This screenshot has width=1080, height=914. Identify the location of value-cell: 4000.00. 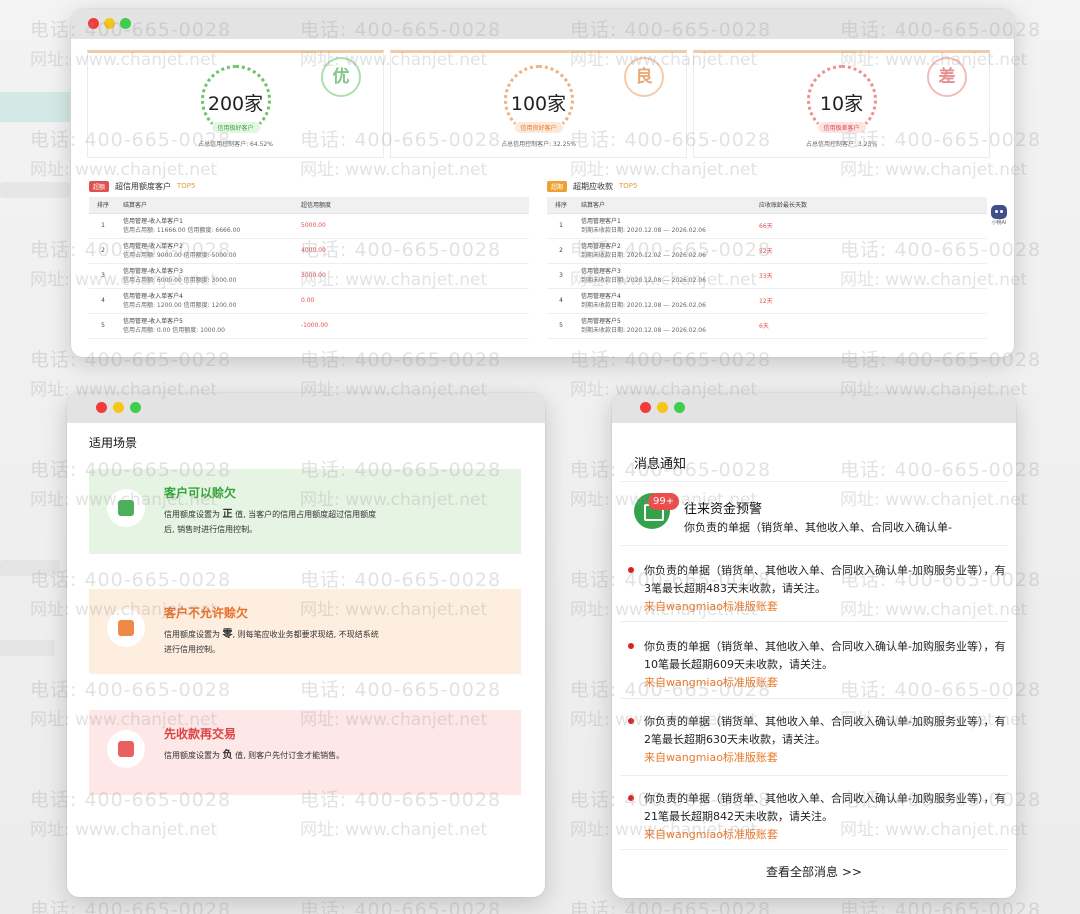
(412, 251).